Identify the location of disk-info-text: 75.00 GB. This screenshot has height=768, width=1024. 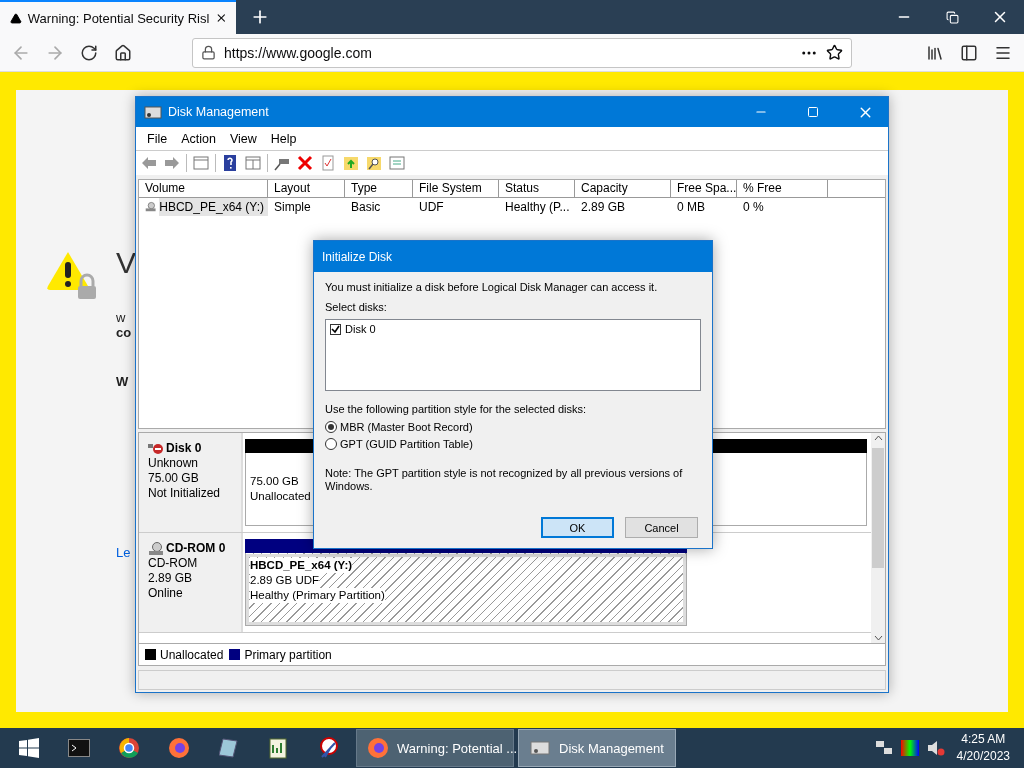
(174, 478).